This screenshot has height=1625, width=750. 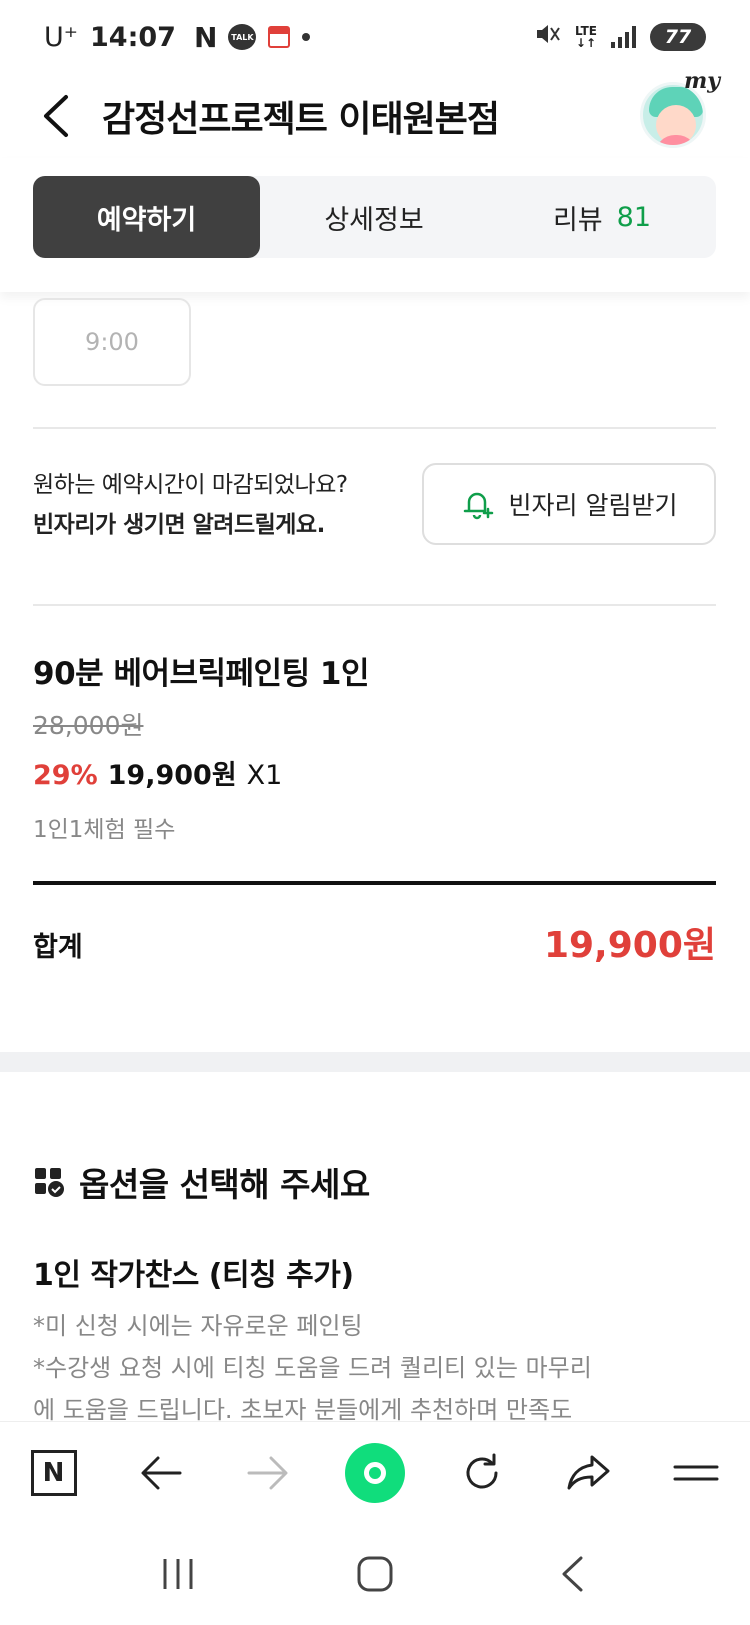 I want to click on tab-bar-container: 예약하기 상세정보 리뷰 81, so click(x=375, y=225).